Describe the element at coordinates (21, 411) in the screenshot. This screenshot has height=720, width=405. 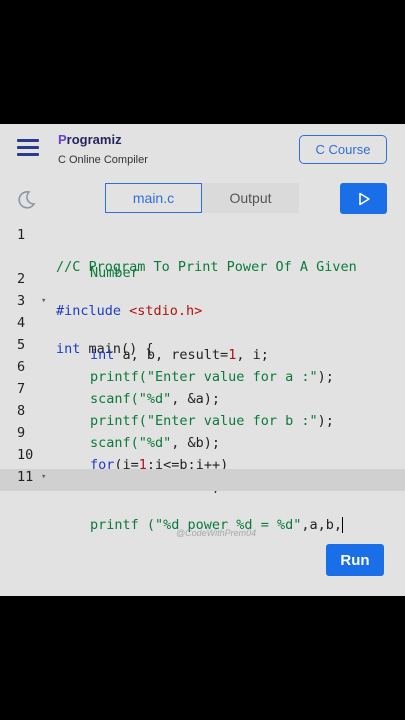
I see `line-number: 8` at that location.